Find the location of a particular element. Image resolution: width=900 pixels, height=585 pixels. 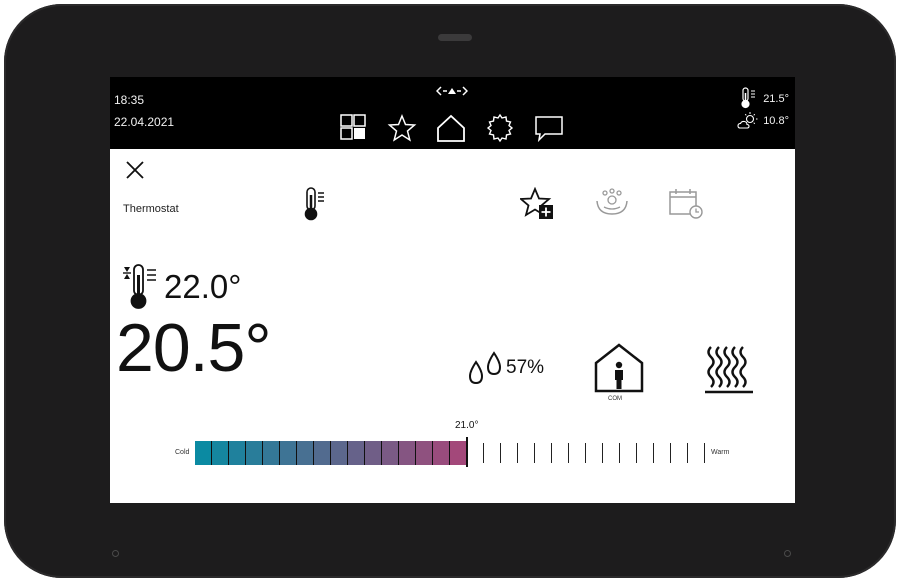

add-favorite-icon is located at coordinates (538, 204).